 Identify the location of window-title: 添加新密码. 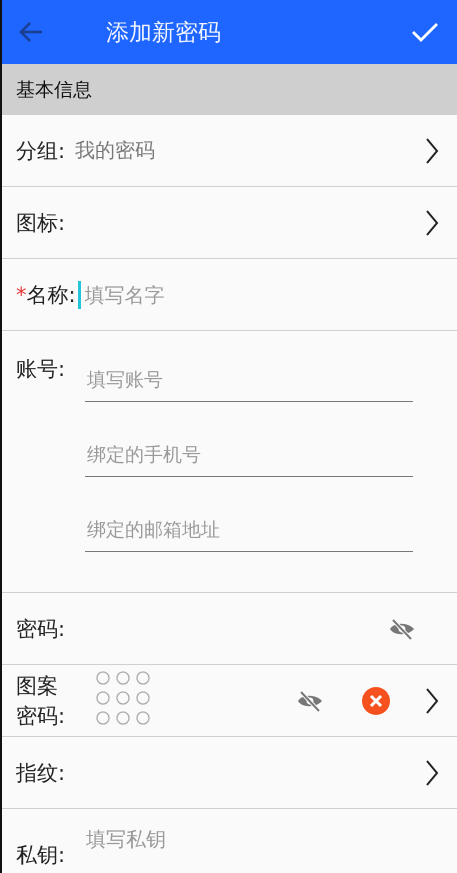
(164, 33).